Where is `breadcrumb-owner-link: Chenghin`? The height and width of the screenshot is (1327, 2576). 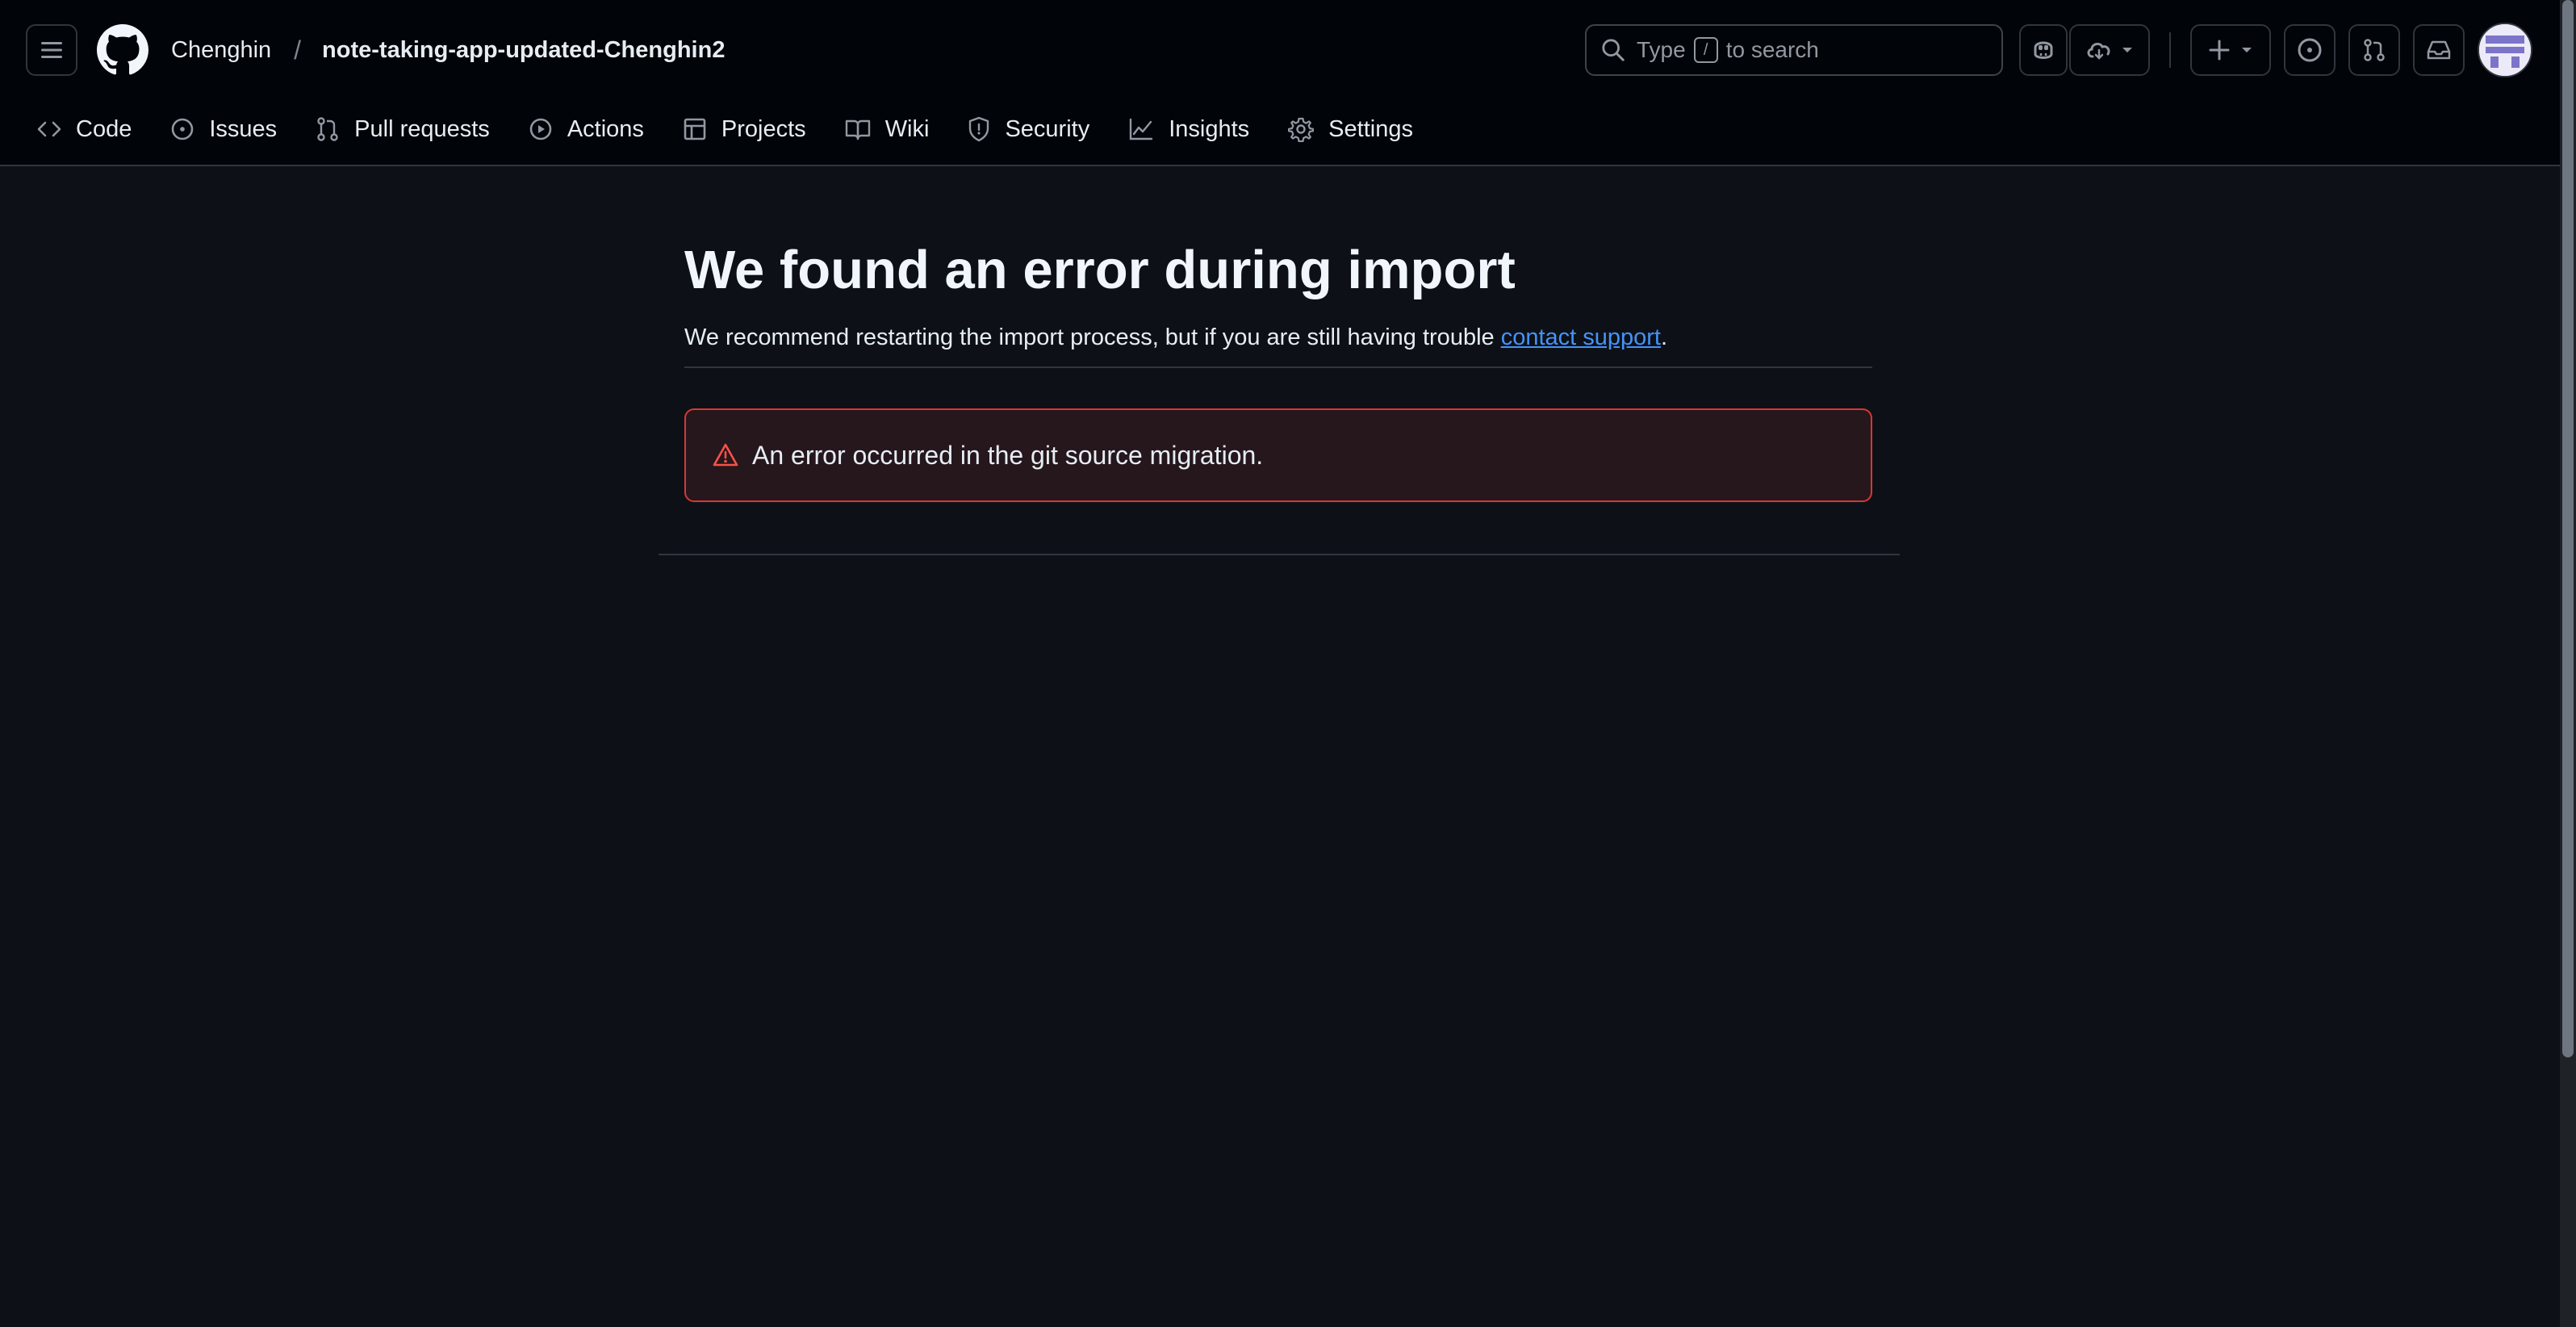 breadcrumb-owner-link: Chenghin is located at coordinates (221, 50).